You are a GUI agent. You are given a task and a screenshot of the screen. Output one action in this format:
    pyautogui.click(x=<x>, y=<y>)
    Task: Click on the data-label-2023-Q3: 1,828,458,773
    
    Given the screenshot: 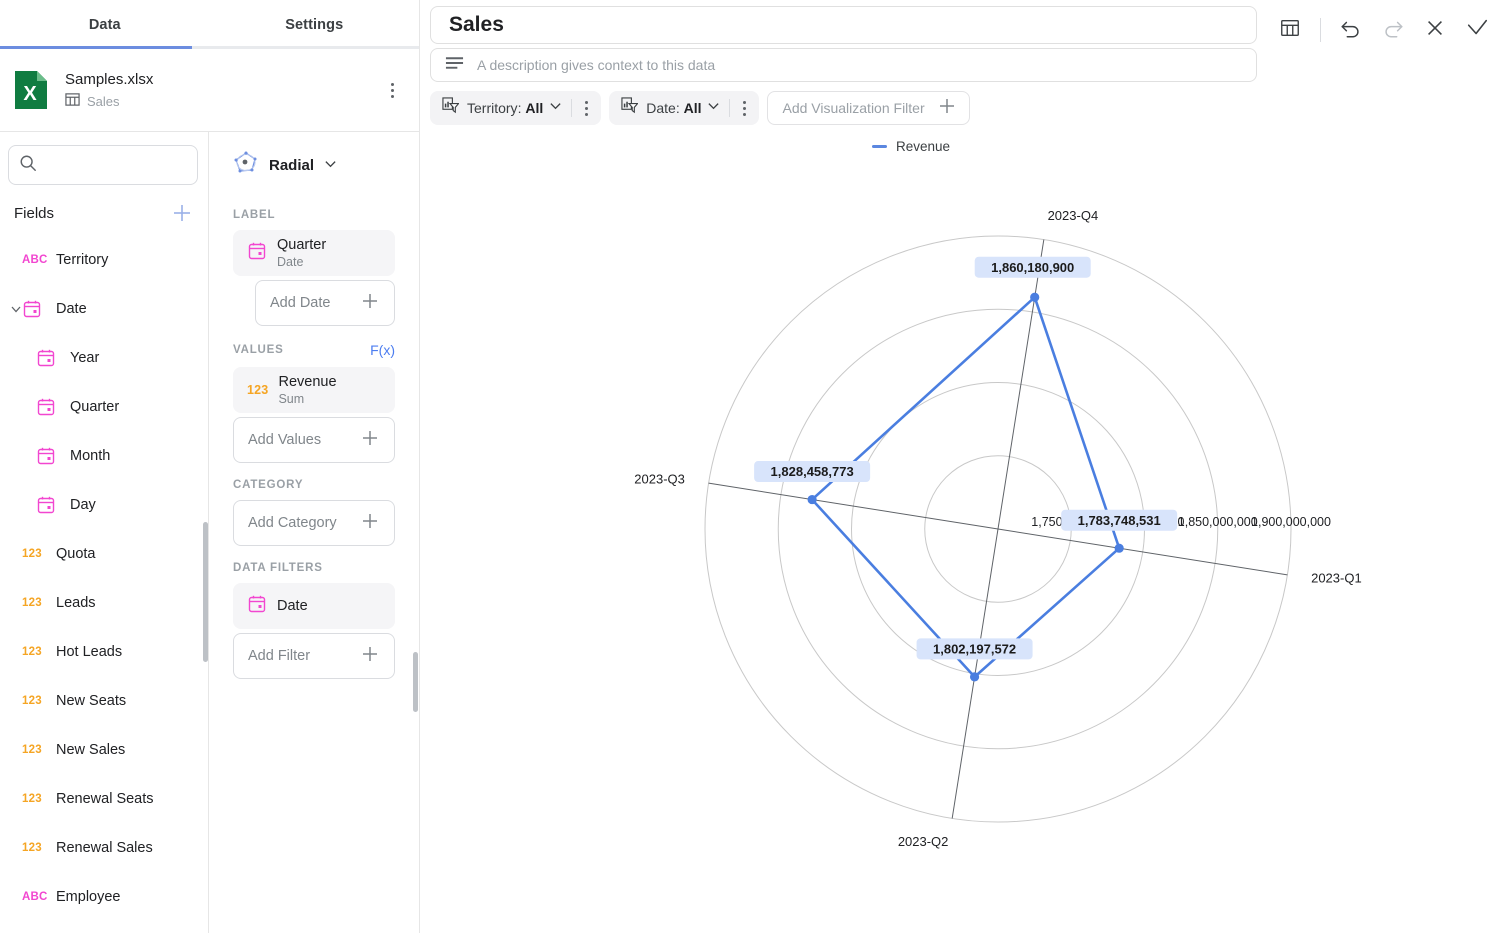 What is the action you would take?
    pyautogui.click(x=812, y=472)
    